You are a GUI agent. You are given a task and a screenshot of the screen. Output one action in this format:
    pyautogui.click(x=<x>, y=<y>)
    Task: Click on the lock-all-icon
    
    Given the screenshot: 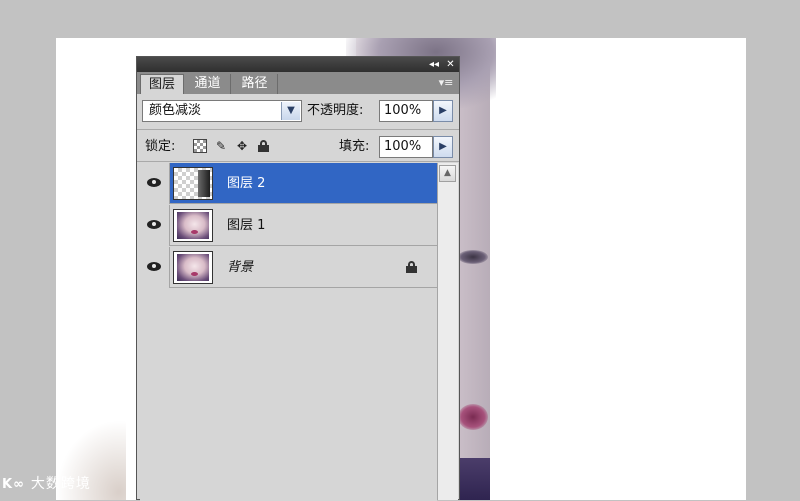 What is the action you would take?
    pyautogui.click(x=264, y=146)
    